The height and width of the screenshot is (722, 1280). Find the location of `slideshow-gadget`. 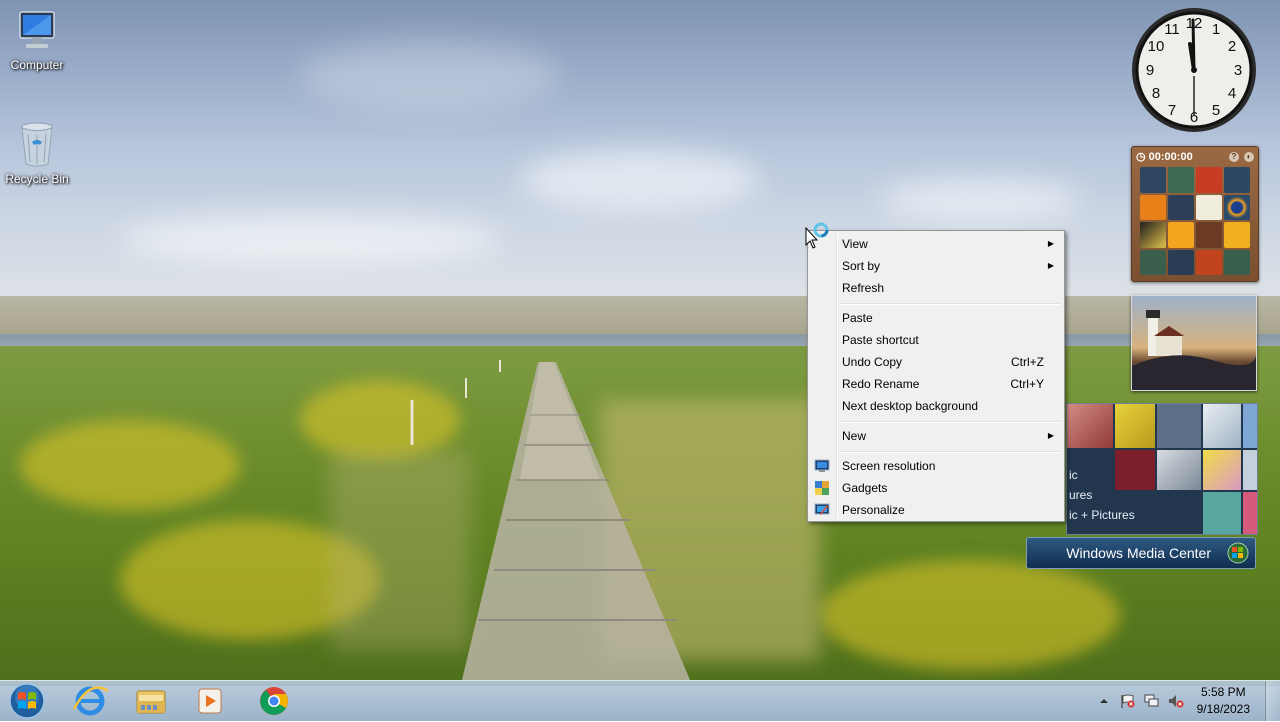

slideshow-gadget is located at coordinates (1194, 343).